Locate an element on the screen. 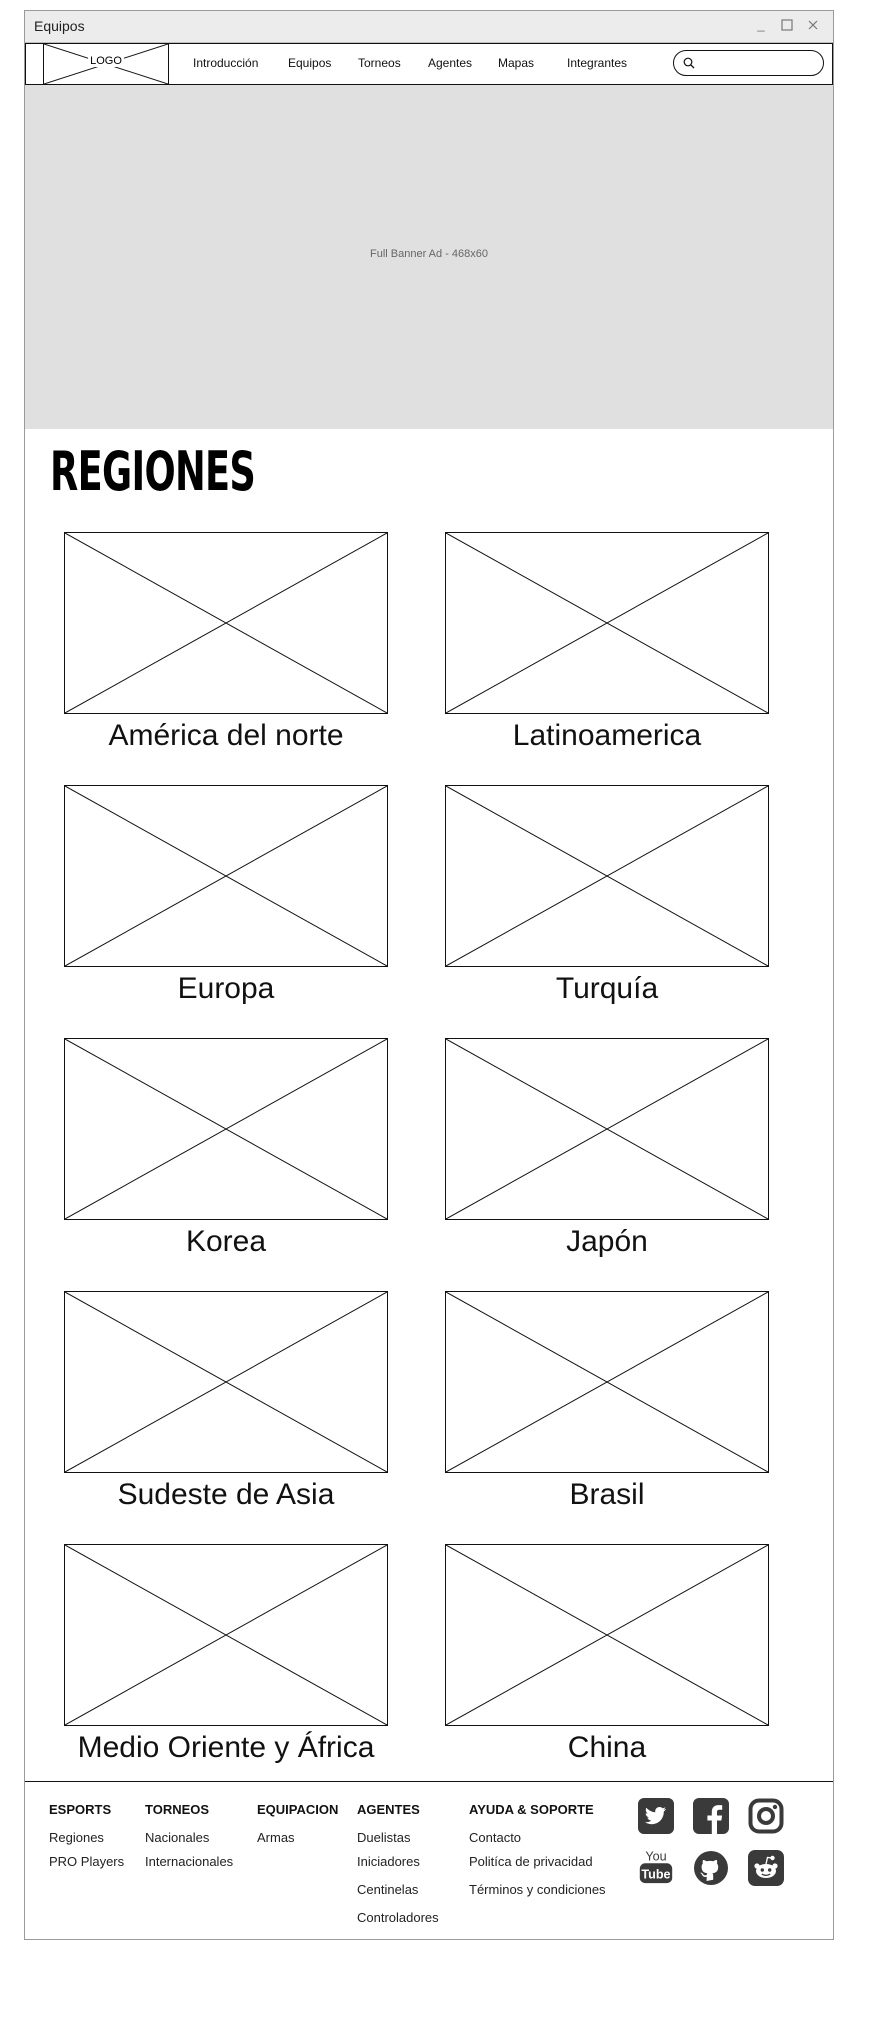  github-icon is located at coordinates (711, 1868).